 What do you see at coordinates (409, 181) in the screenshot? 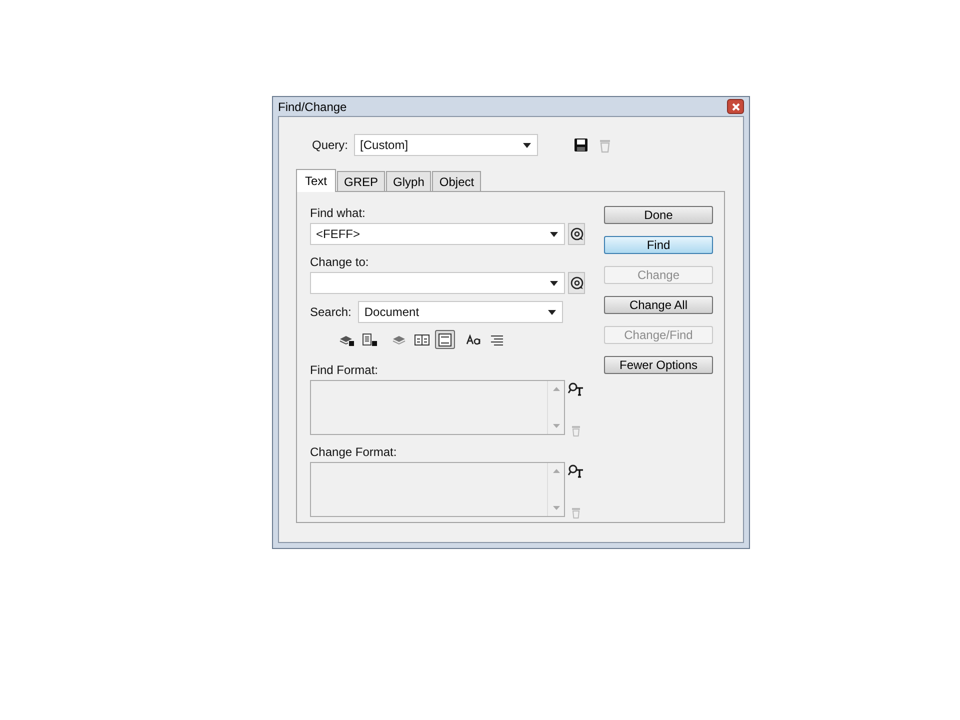
I see `tab: Glyph` at bounding box center [409, 181].